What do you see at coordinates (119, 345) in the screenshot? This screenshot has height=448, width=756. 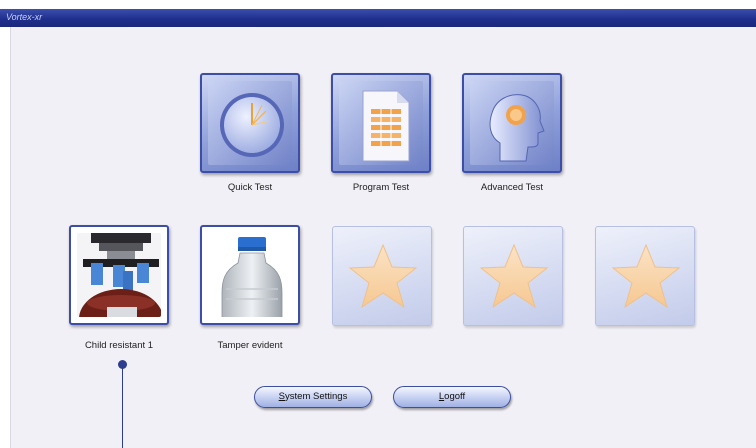 I see `child-resistant-label: Child resistant 1` at bounding box center [119, 345].